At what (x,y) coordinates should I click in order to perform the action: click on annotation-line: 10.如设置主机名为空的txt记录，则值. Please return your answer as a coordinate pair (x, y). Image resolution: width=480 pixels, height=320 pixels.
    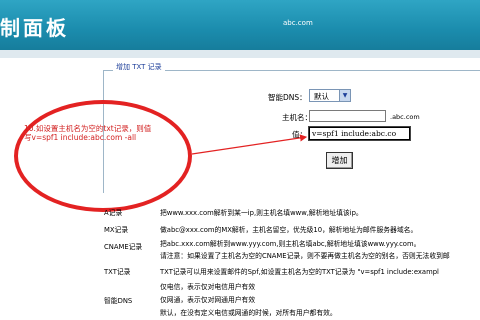
    Looking at the image, I should click on (88, 128).